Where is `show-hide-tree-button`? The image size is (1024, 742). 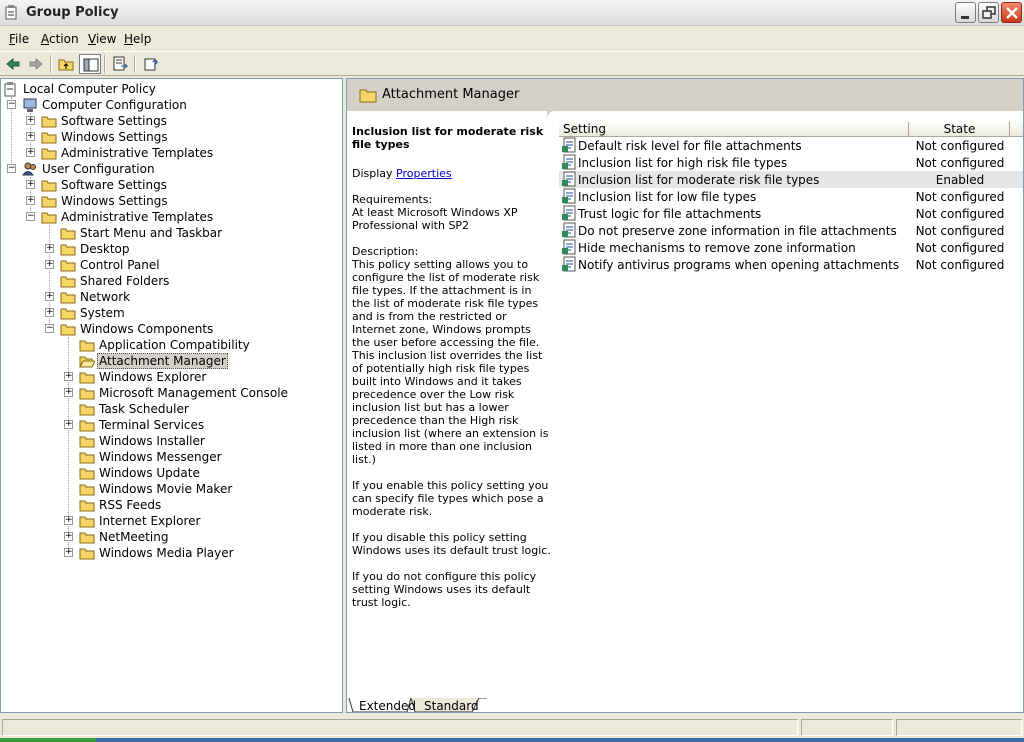 show-hide-tree-button is located at coordinates (90, 64).